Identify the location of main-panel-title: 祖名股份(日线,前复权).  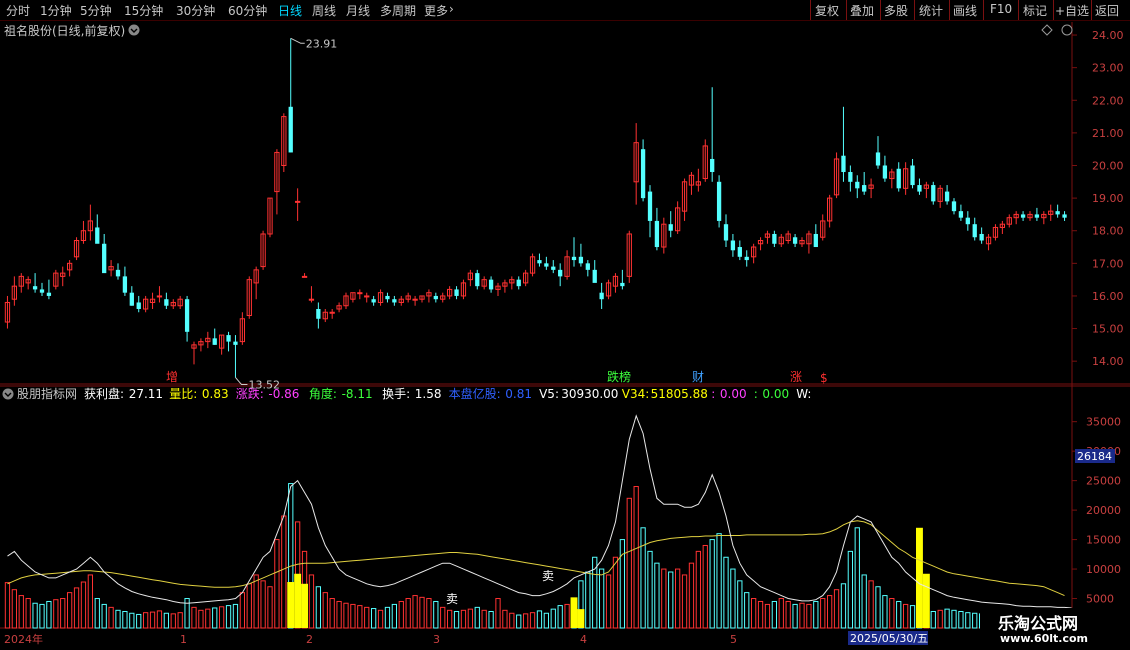
(64, 30).